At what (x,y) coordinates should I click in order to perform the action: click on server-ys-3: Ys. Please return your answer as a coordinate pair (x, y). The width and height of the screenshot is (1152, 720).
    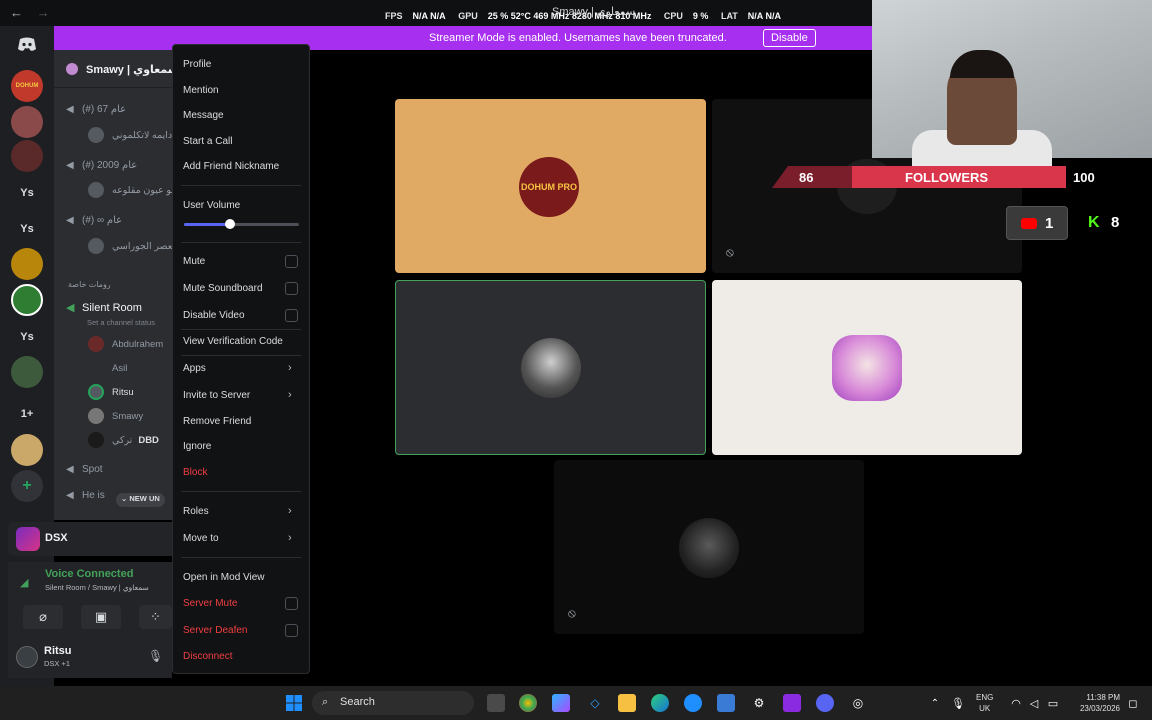
    Looking at the image, I should click on (27, 337).